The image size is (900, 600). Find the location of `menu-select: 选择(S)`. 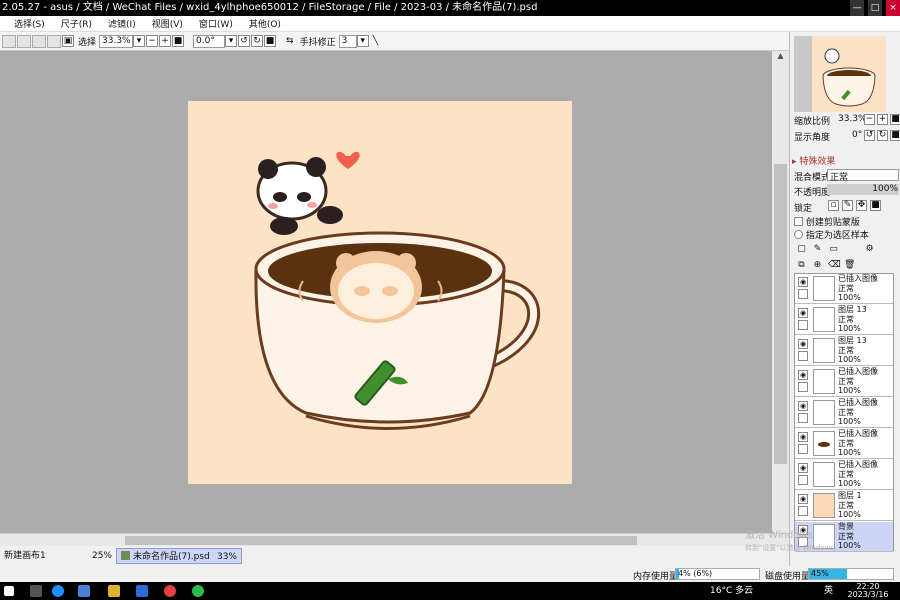

menu-select: 选择(S) is located at coordinates (29, 23).